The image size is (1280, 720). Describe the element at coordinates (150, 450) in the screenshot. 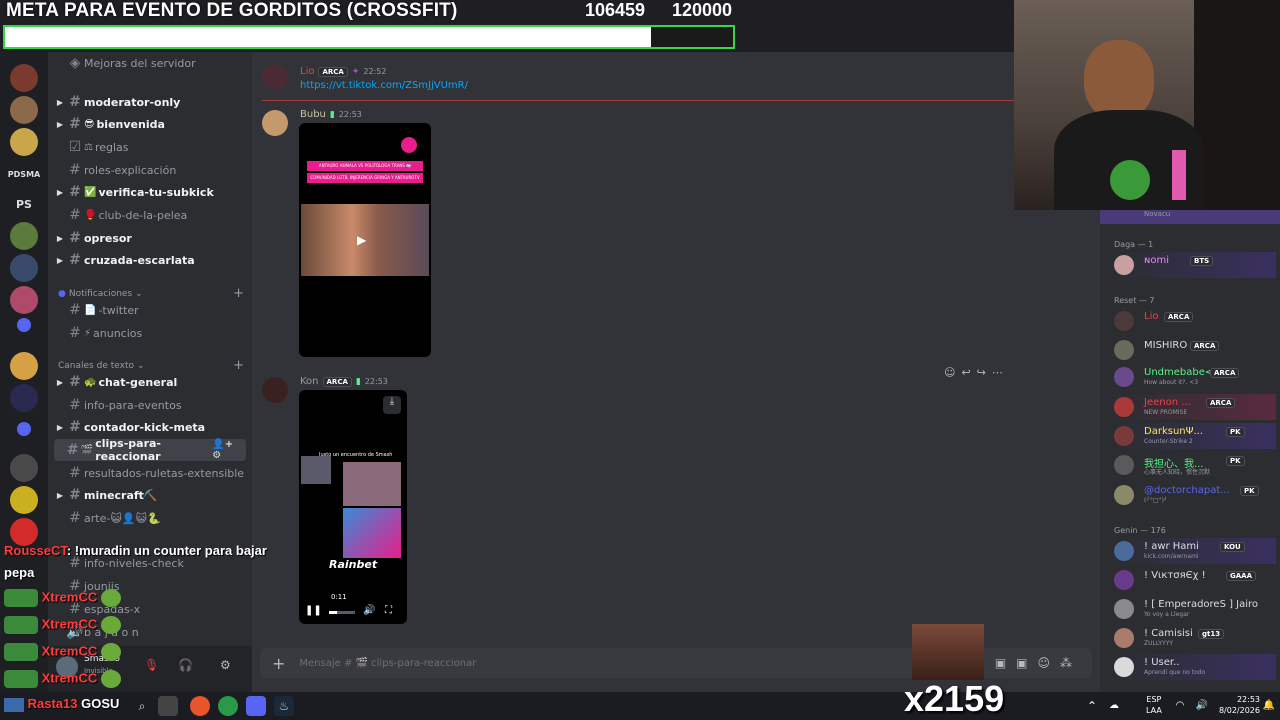

I see `channel-clips-para-reaccionar: # 🎬 clips-para-reaccionar 👤+ ⚙` at that location.